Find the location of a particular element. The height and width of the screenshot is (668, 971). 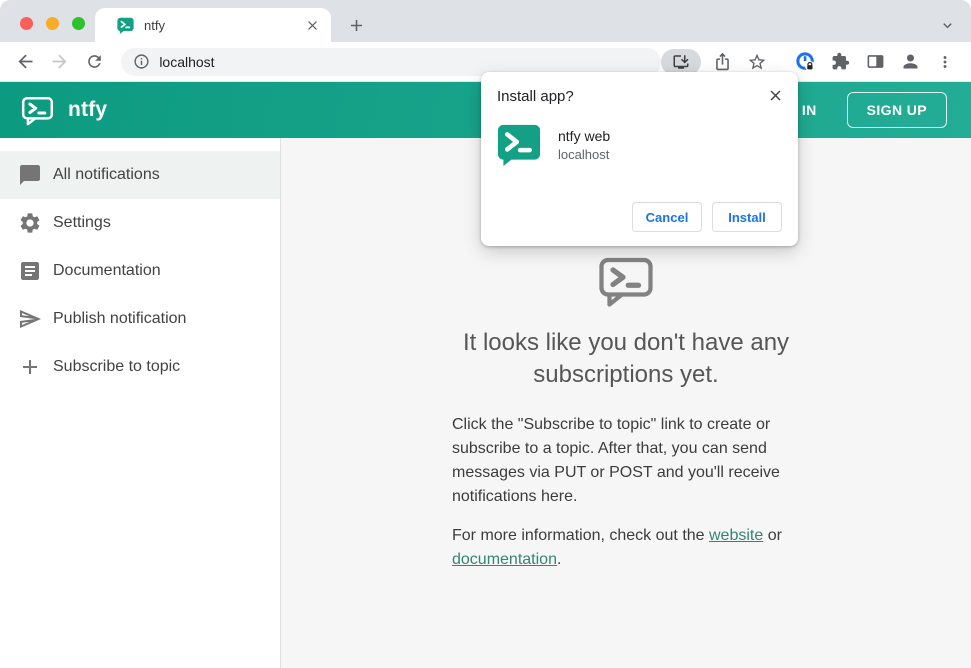

chat-bubble-icon is located at coordinates (30, 175).